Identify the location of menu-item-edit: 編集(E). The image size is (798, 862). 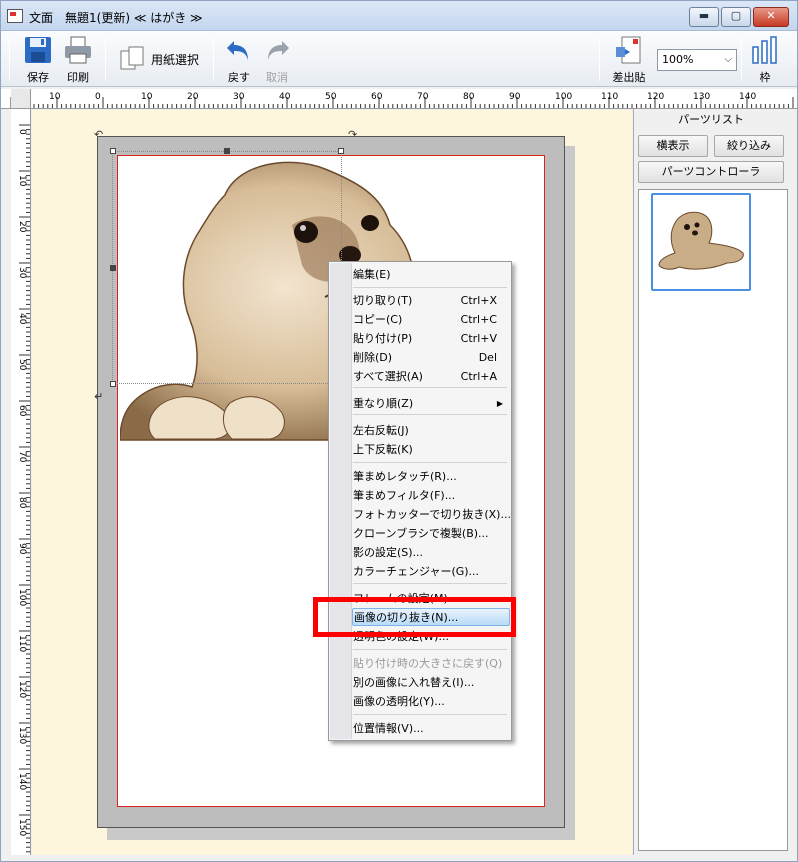
(431, 275).